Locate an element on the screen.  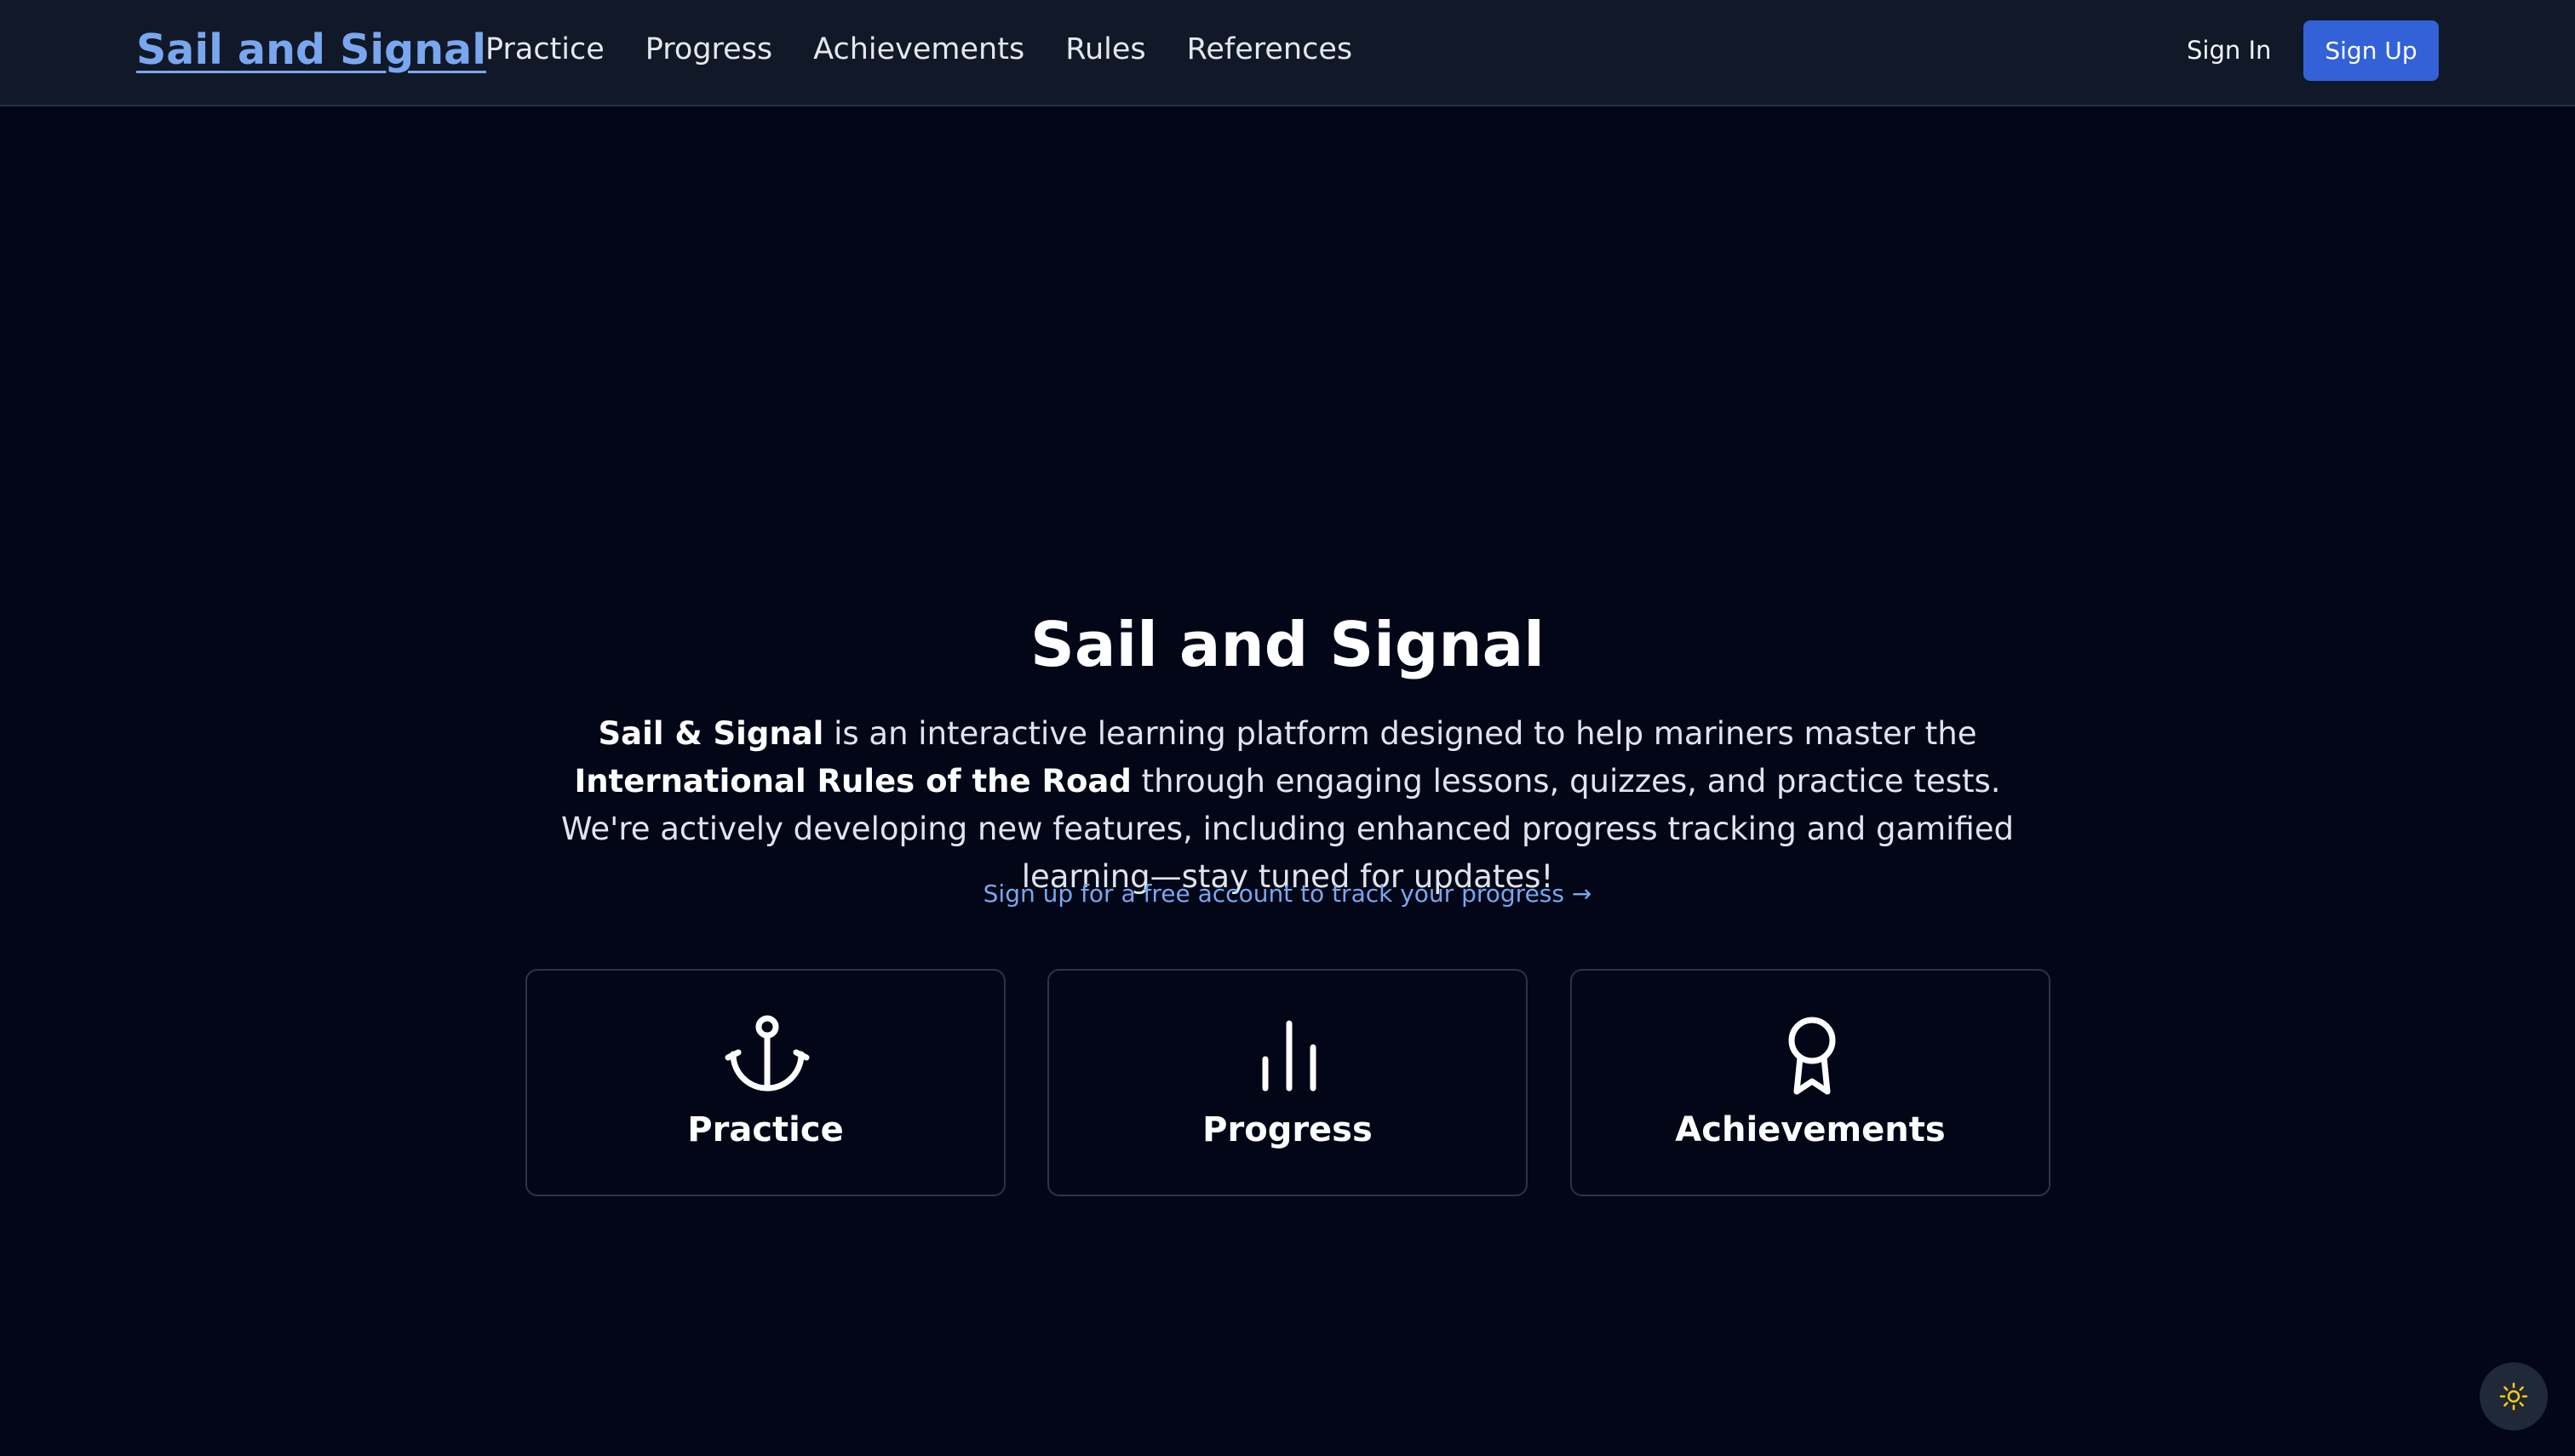
achievements-card-label: Achievements is located at coordinates (1811, 1129).